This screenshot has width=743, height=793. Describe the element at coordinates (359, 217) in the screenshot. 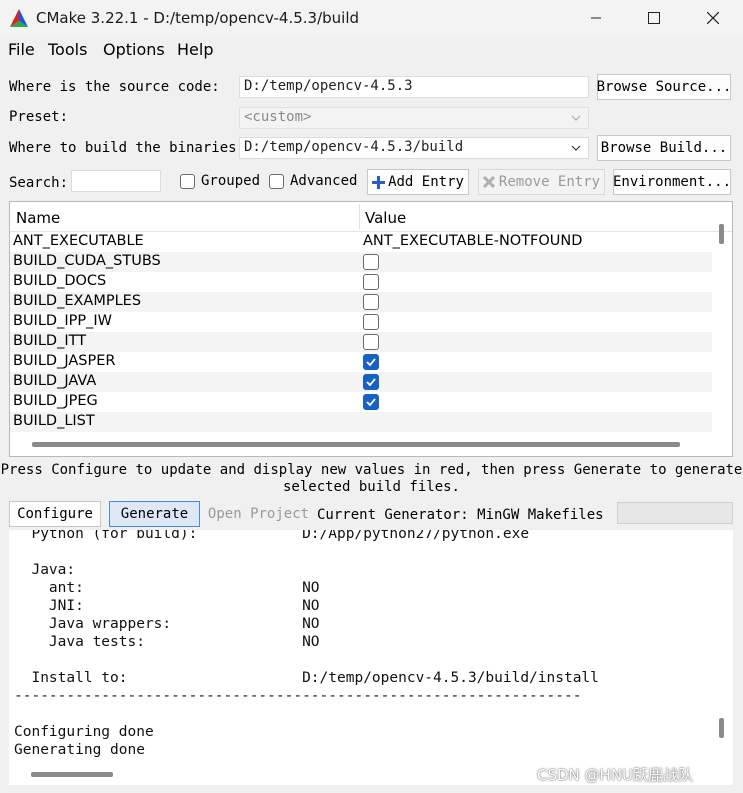

I see `column-divider` at that location.